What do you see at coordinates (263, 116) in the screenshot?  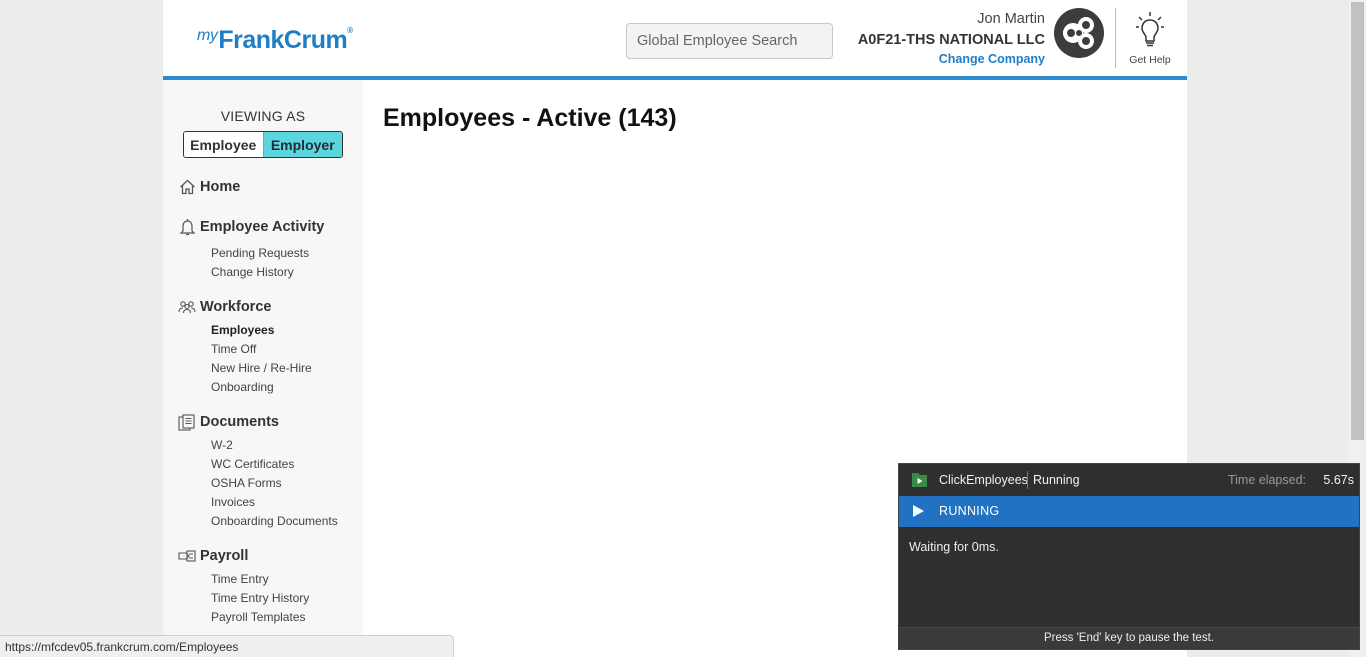 I see `viewing-as-label: VIEWING AS` at bounding box center [263, 116].